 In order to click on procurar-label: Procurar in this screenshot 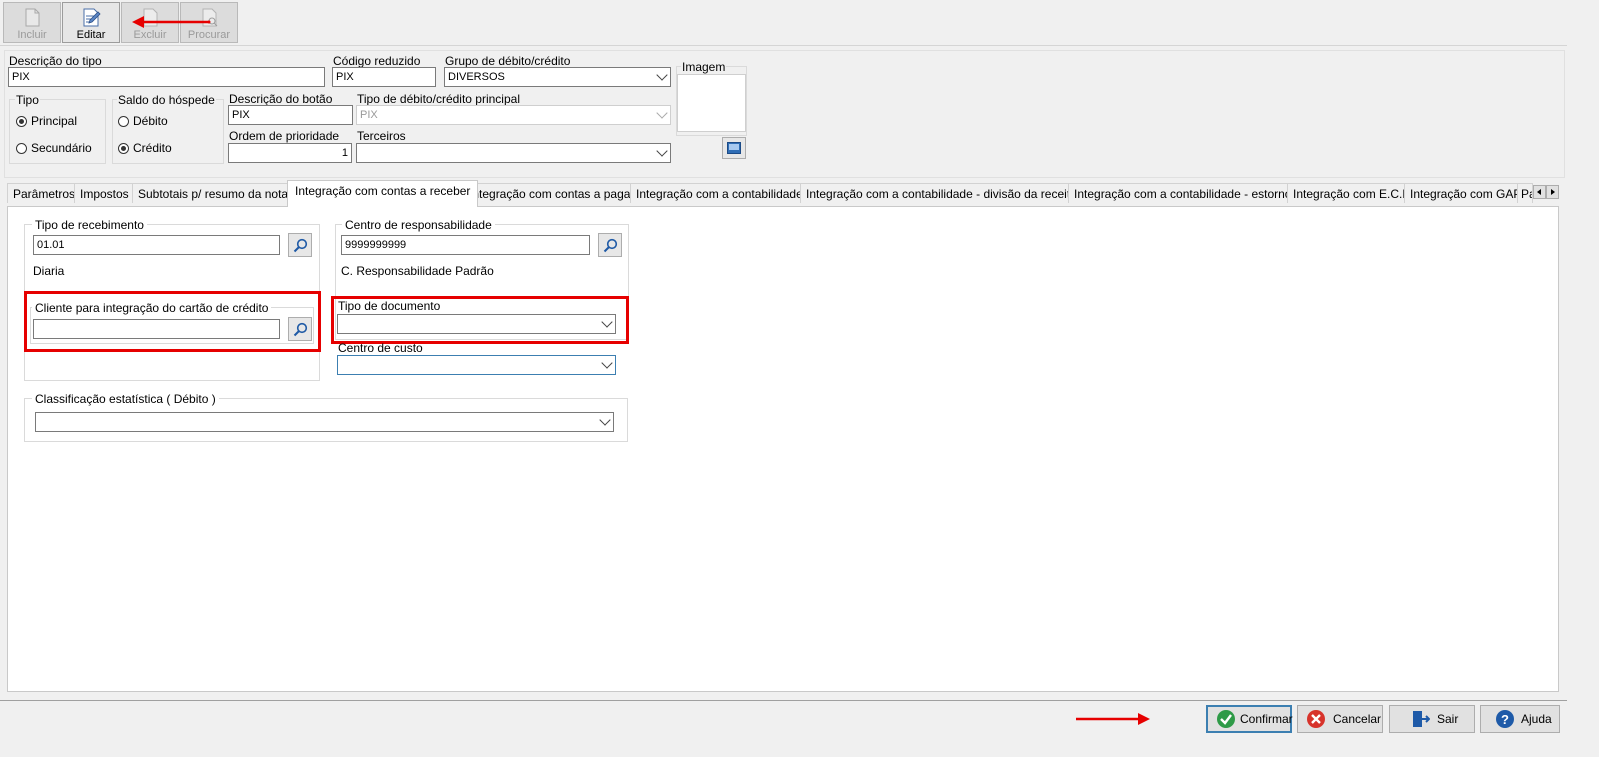, I will do `click(209, 35)`.